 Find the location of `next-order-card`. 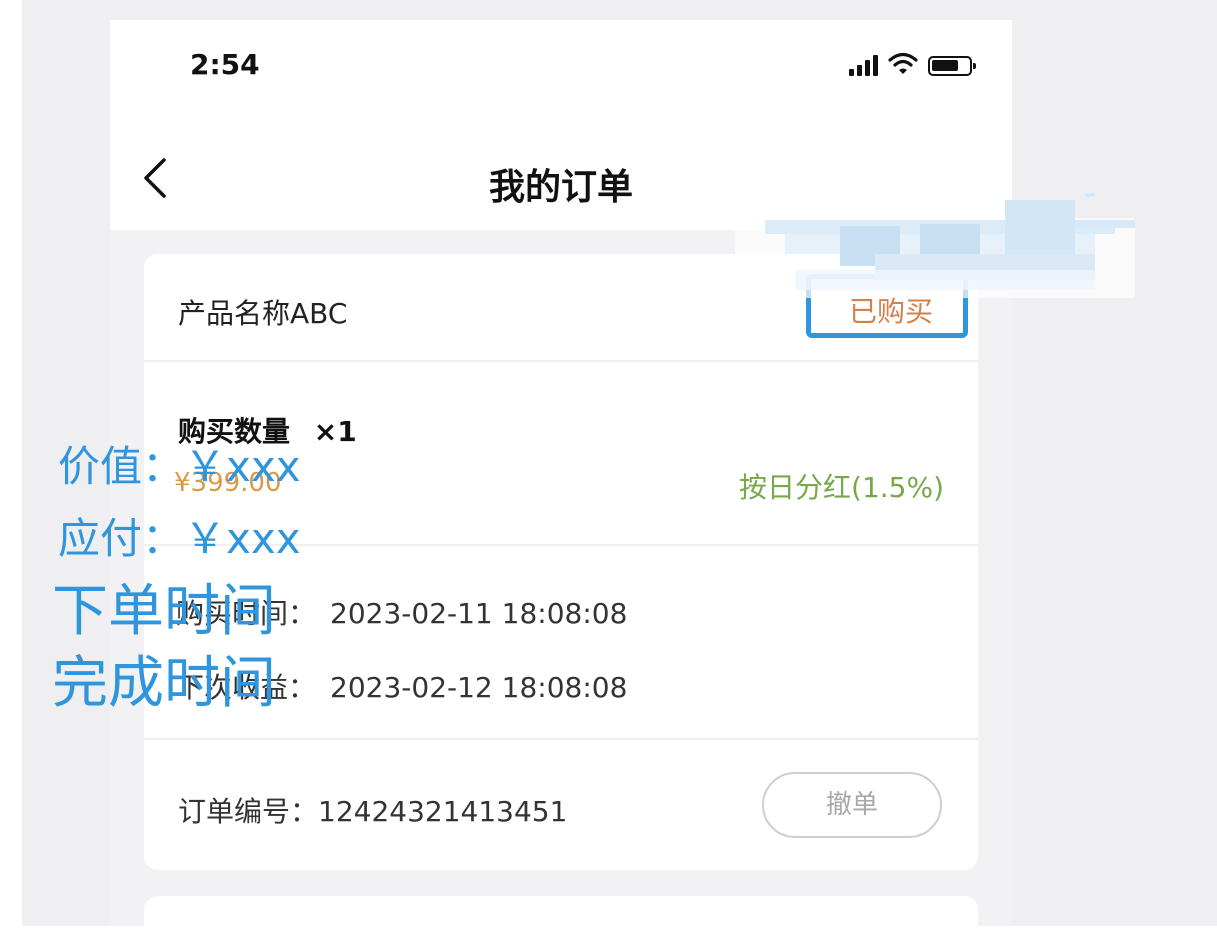

next-order-card is located at coordinates (561, 911).